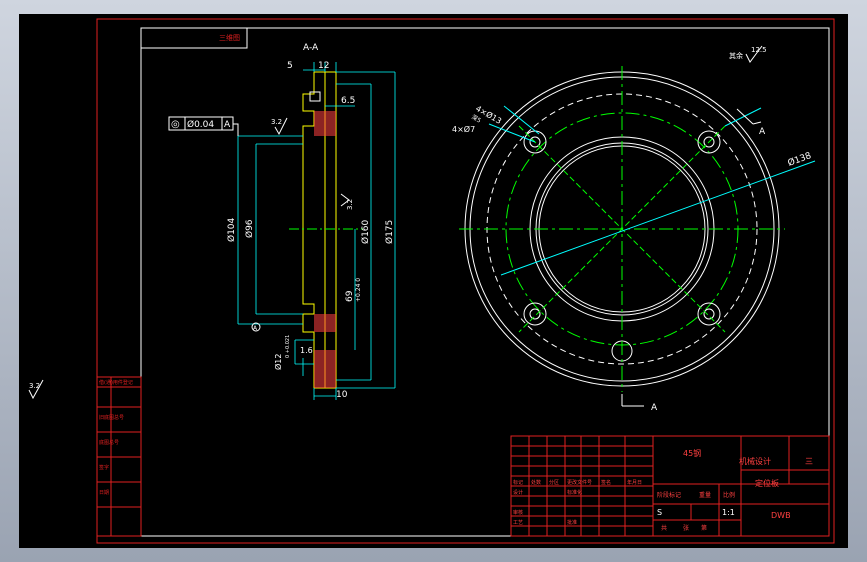 This screenshot has height=562, width=867. I want to click on flatness-roughness-value: 3.2, so click(276, 122).